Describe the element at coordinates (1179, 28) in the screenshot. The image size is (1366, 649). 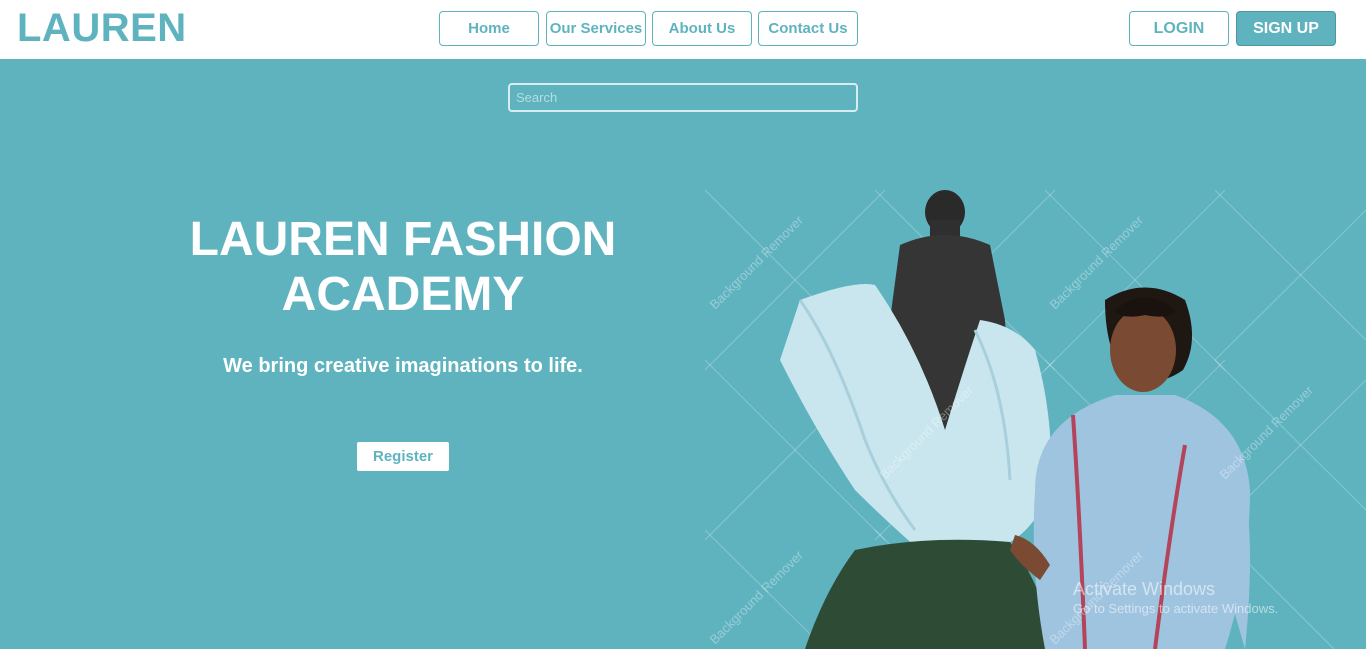
I see `login-button: LOGIN` at that location.